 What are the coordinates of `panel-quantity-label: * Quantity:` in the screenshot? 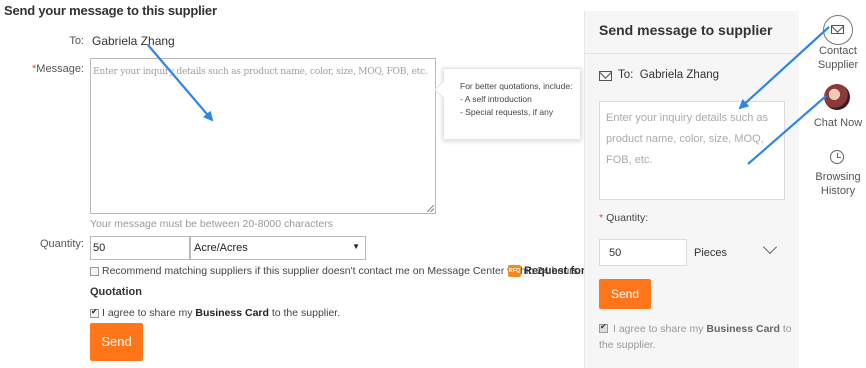 It's located at (623, 218).